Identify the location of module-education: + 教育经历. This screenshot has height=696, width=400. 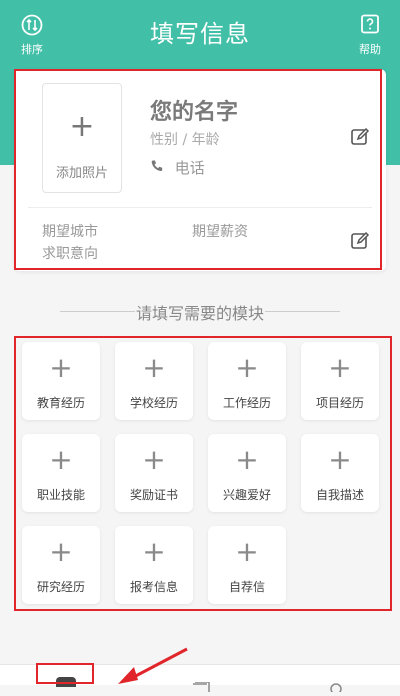
(61, 381).